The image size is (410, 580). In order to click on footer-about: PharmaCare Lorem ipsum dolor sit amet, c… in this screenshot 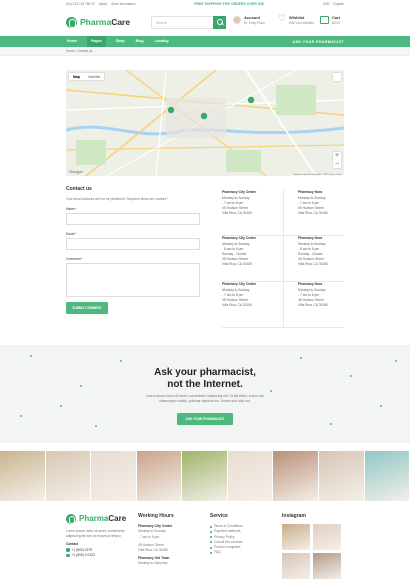, I will do `click(102, 546)`.